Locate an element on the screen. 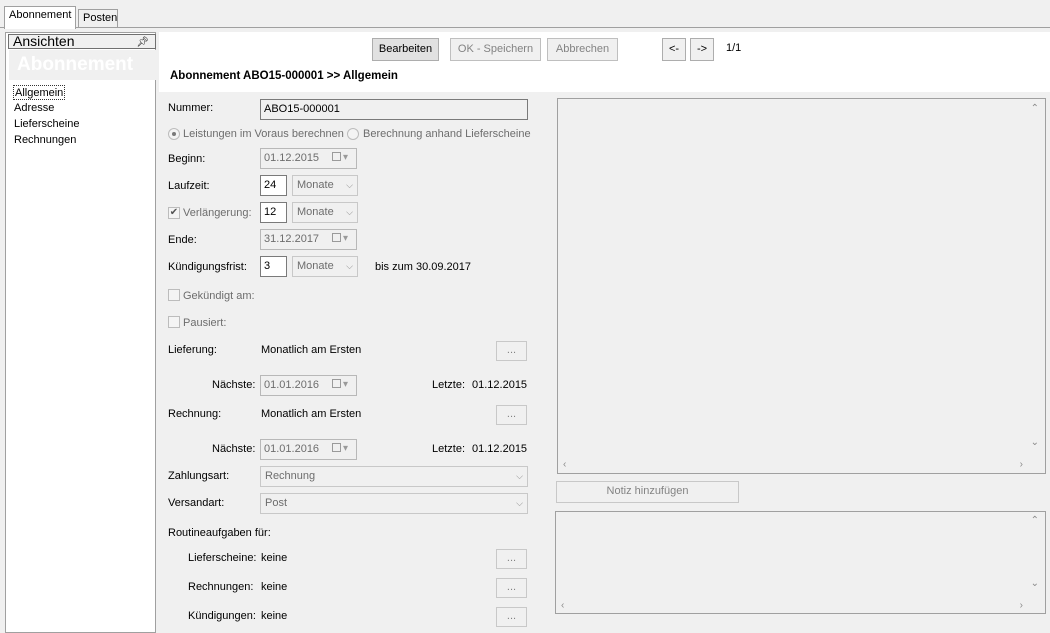 This screenshot has height=633, width=1050. rechnung-letzte-value: 01.12.2015 is located at coordinates (500, 449).